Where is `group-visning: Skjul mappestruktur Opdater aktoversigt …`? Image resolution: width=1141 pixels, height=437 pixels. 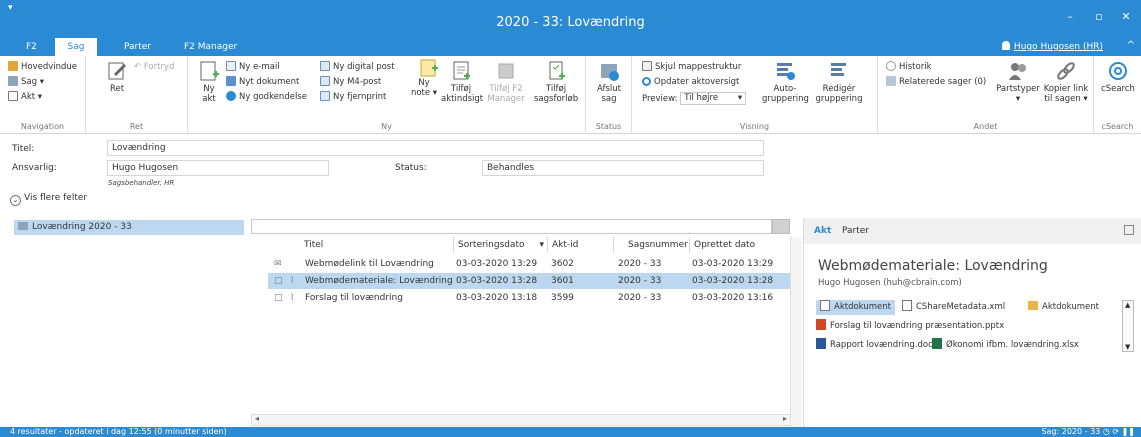 group-visning: Skjul mappestruktur Opdater aktoversigt … is located at coordinates (755, 95).